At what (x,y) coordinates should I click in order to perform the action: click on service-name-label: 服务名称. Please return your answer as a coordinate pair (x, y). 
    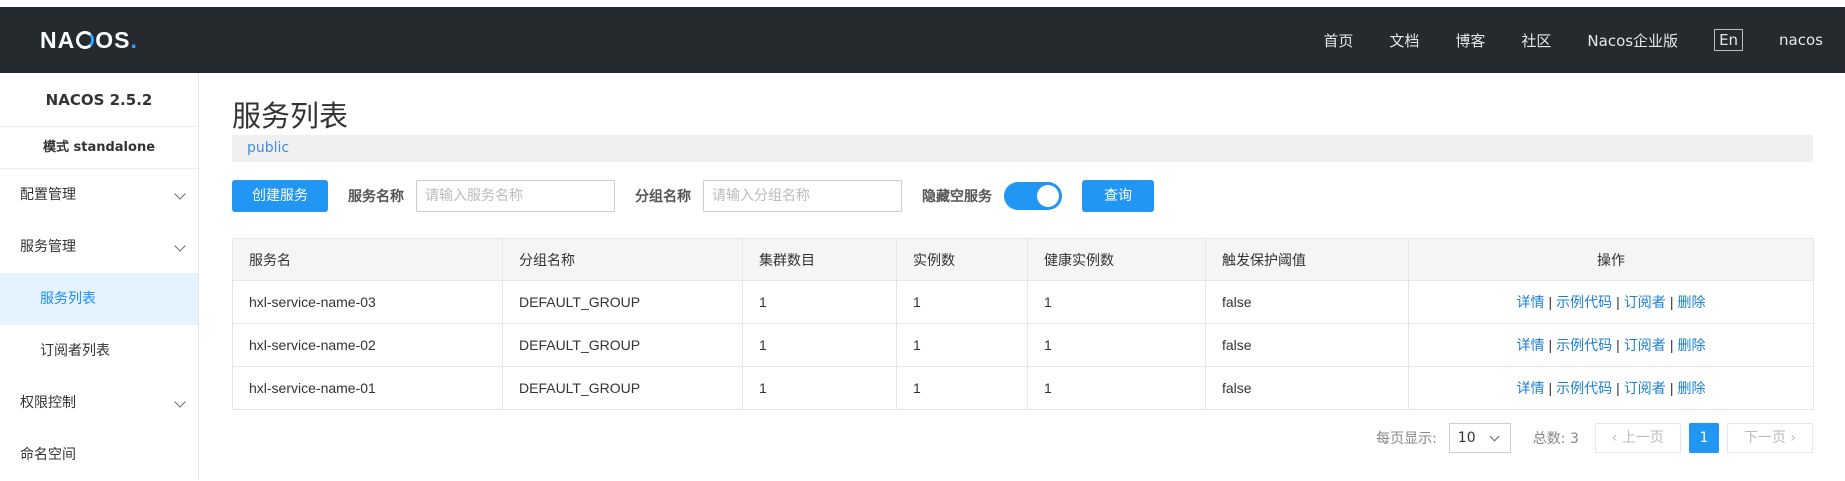
    Looking at the image, I should click on (376, 197).